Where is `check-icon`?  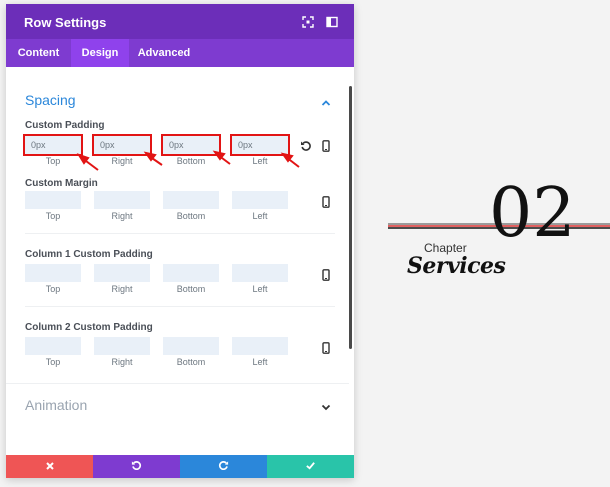
check-icon is located at coordinates (310, 467).